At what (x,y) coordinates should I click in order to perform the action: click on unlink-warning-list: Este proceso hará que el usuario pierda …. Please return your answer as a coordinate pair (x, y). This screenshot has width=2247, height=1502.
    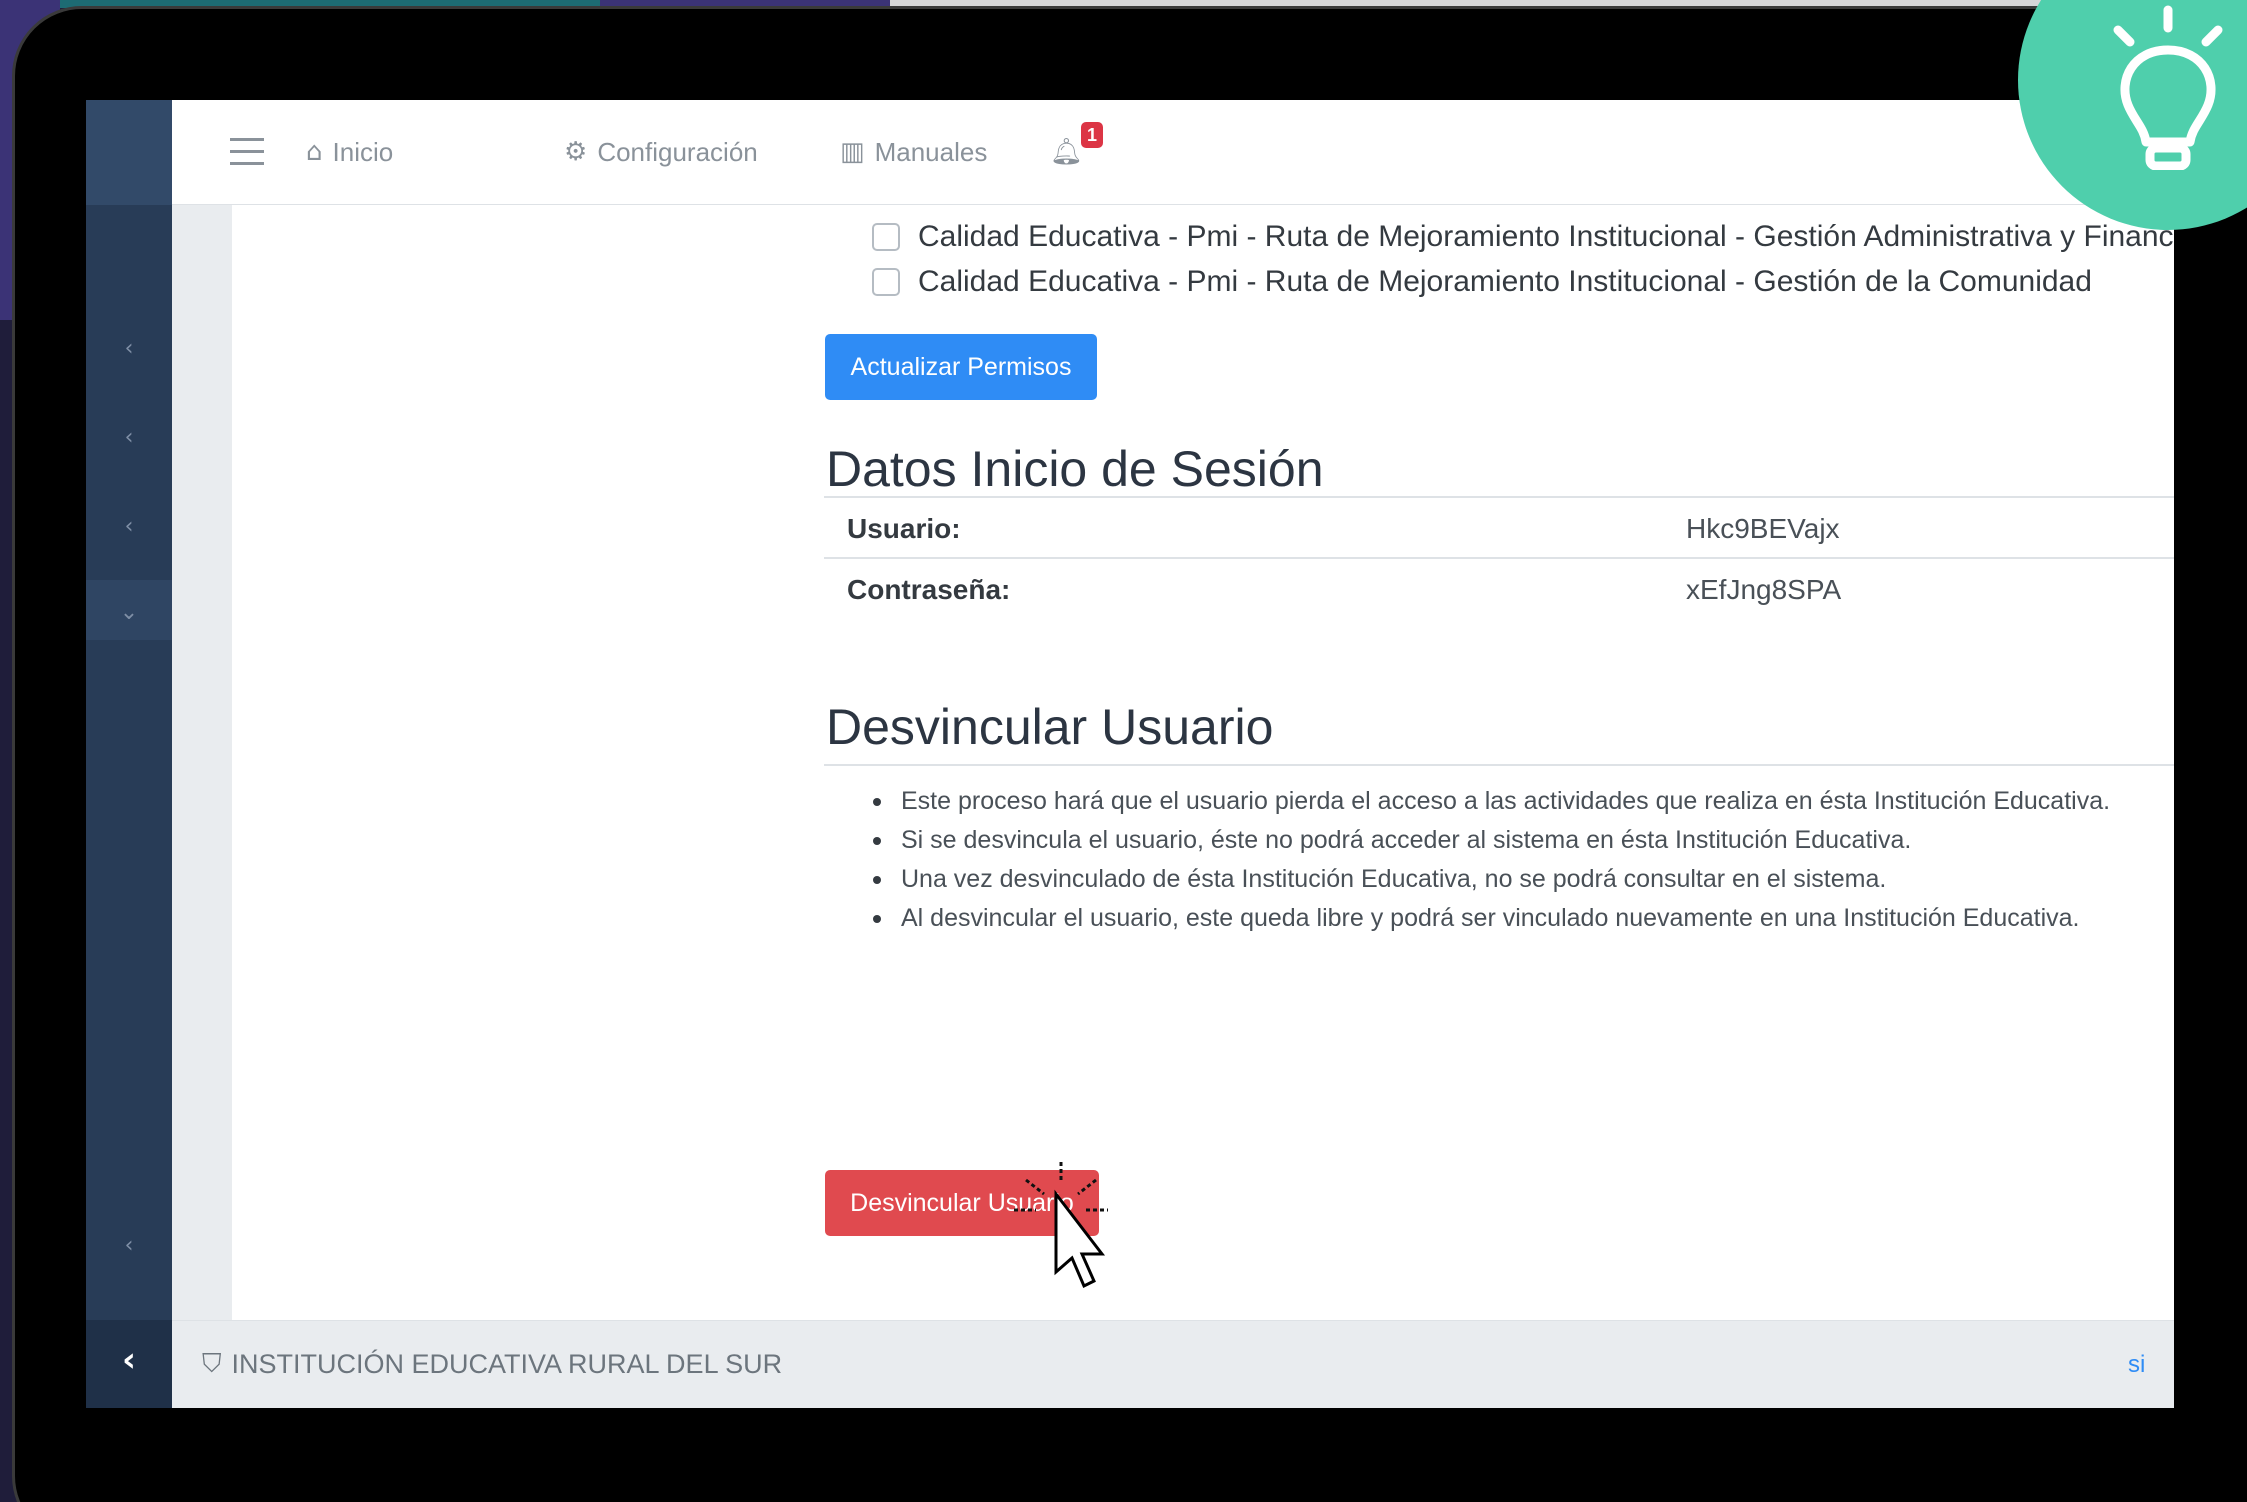
    Looking at the image, I should click on (1516, 860).